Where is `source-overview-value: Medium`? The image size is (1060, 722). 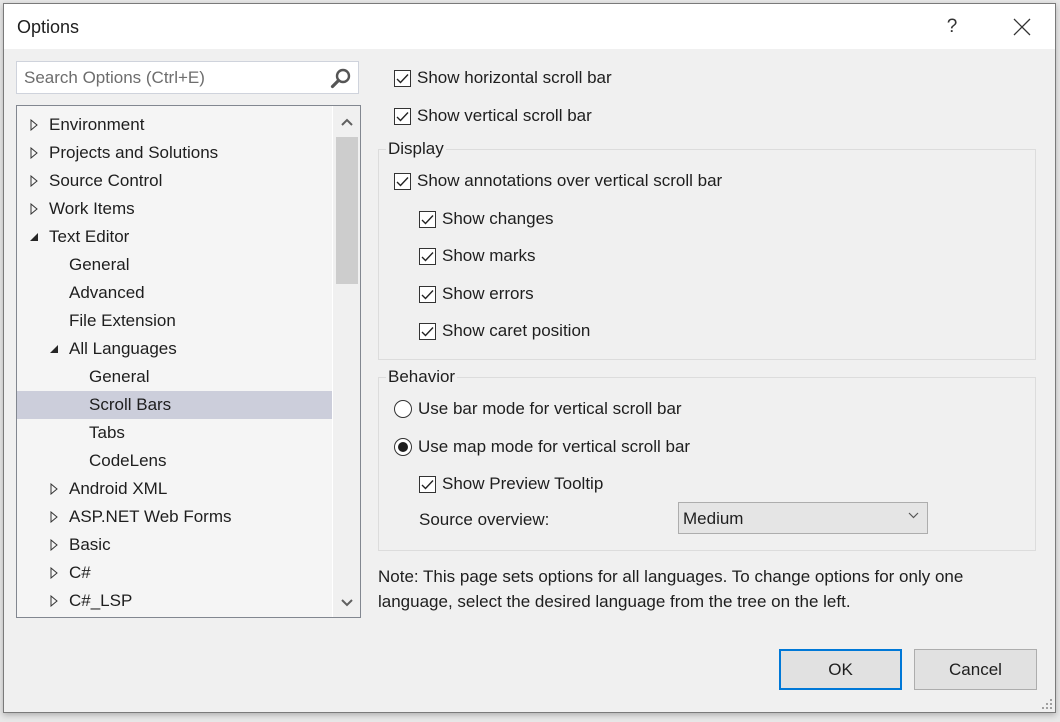
source-overview-value: Medium is located at coordinates (713, 518).